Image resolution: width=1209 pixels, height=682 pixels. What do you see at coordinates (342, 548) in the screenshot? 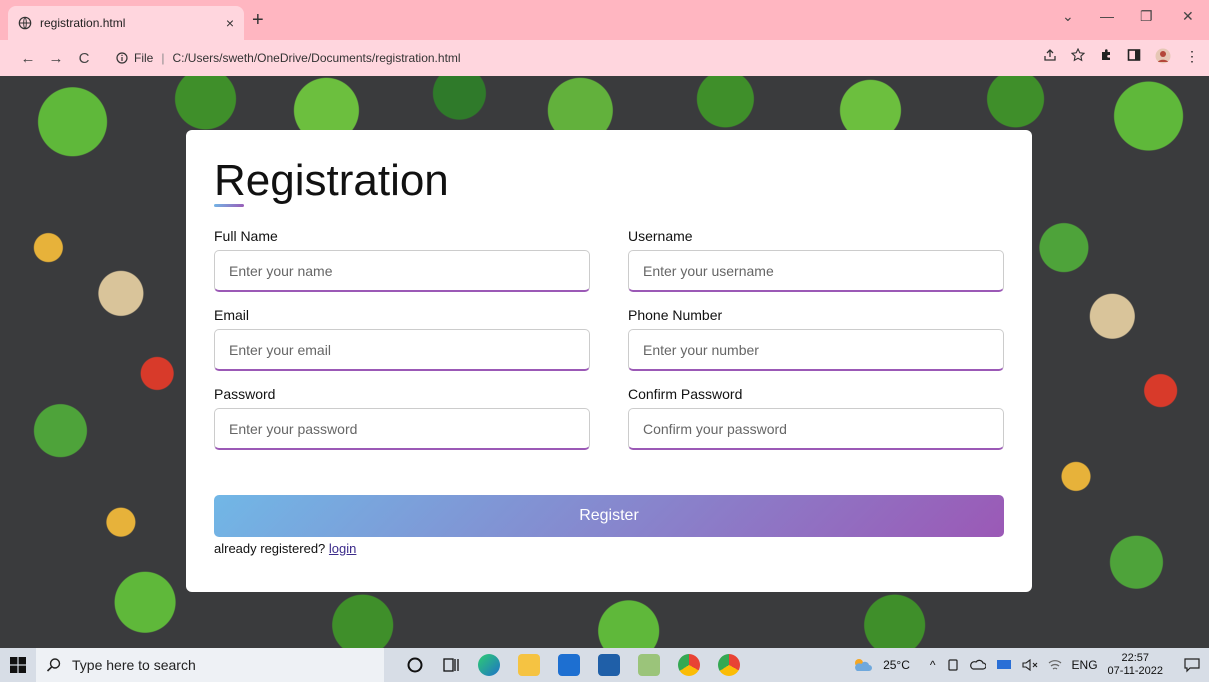
I see `login-link: login` at bounding box center [342, 548].